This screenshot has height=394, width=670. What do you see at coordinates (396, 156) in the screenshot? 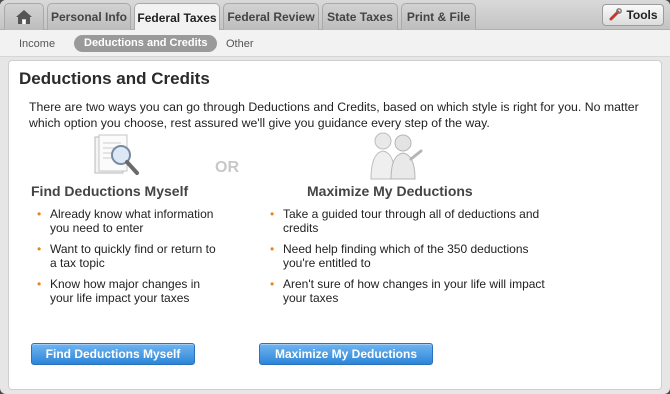
I see `two-people-icon` at bounding box center [396, 156].